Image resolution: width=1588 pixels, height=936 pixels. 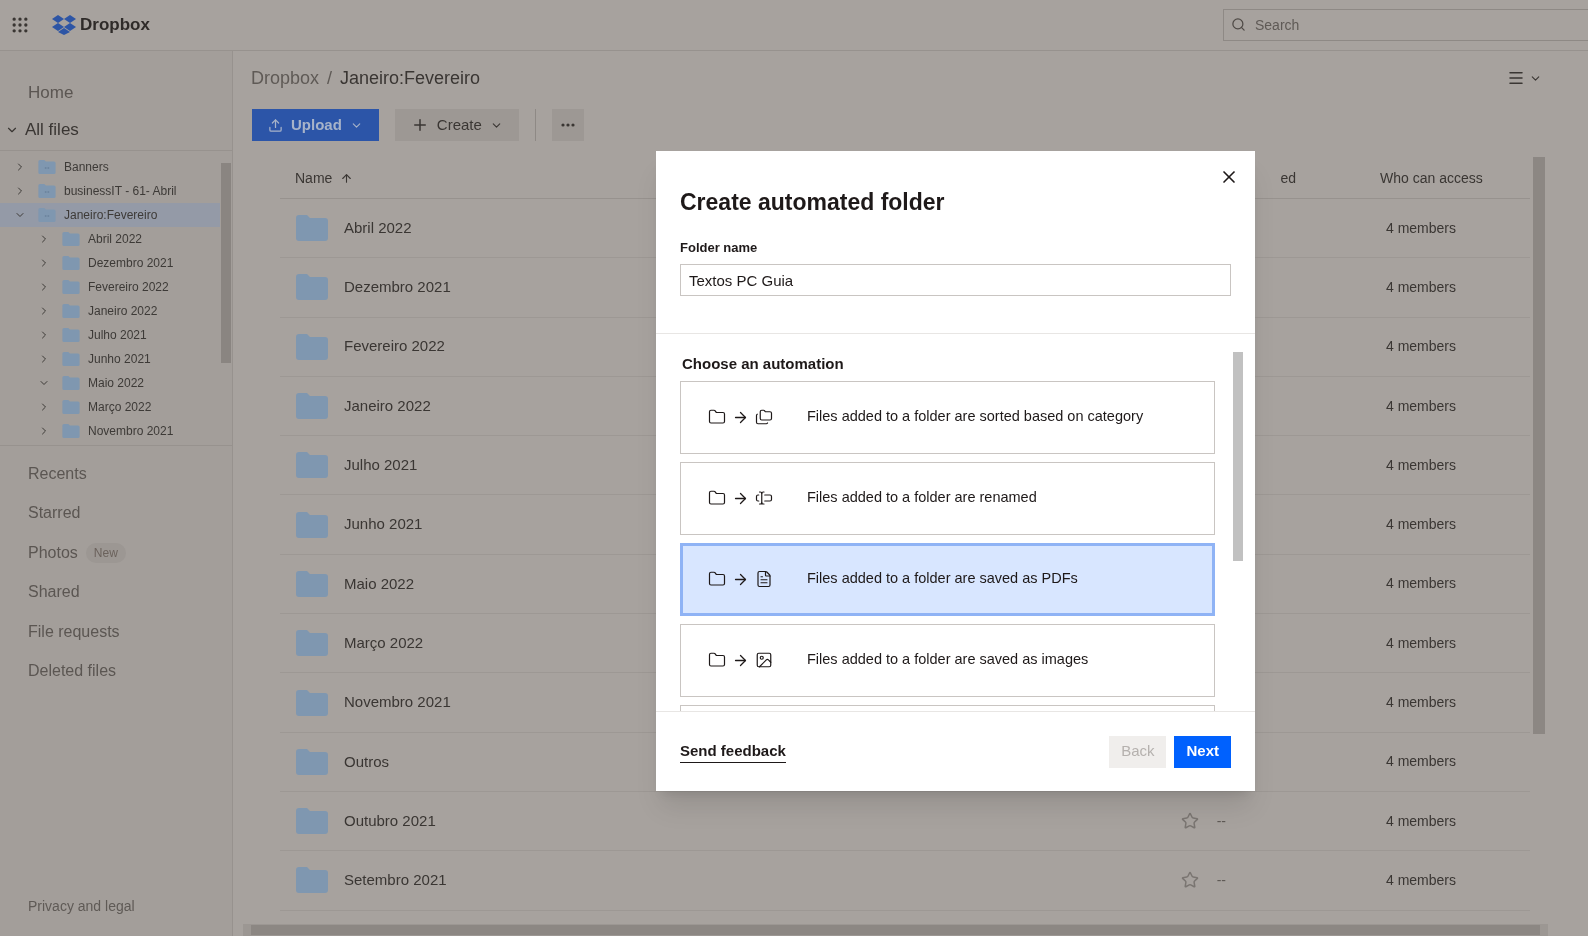 What do you see at coordinates (395, 880) in the screenshot?
I see `file-name: Setembro 2021` at bounding box center [395, 880].